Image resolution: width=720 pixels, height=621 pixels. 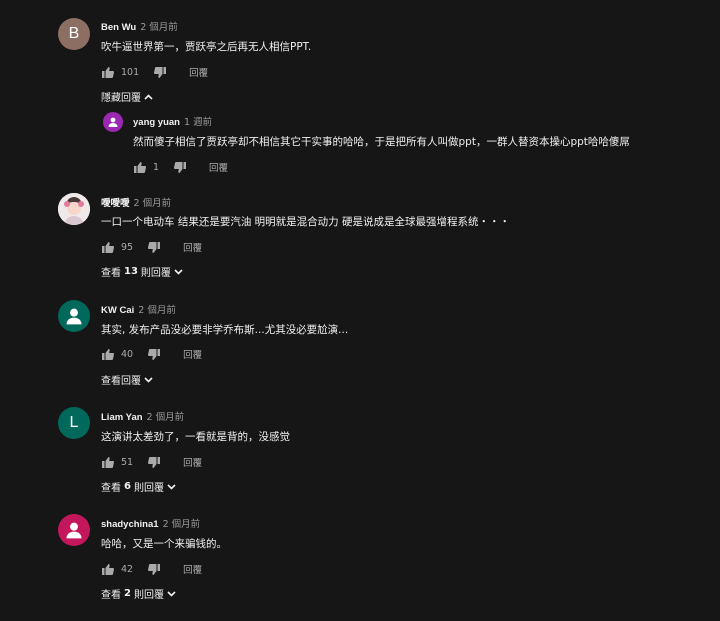 I want to click on comment-header: Liam Yan 2 個月前, so click(x=142, y=416).